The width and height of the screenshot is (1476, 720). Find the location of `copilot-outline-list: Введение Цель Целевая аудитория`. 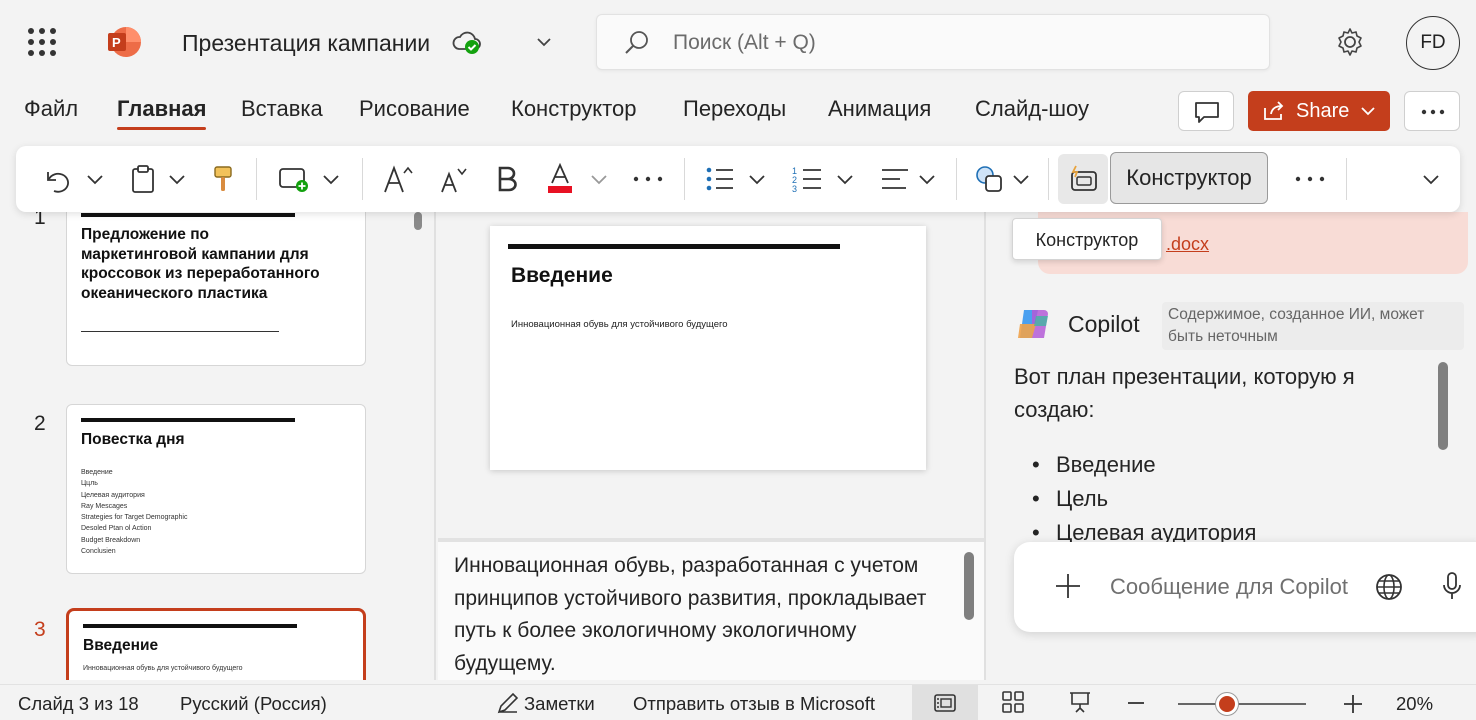

copilot-outline-list: Введение Цель Целевая аудитория is located at coordinates (1144, 499).